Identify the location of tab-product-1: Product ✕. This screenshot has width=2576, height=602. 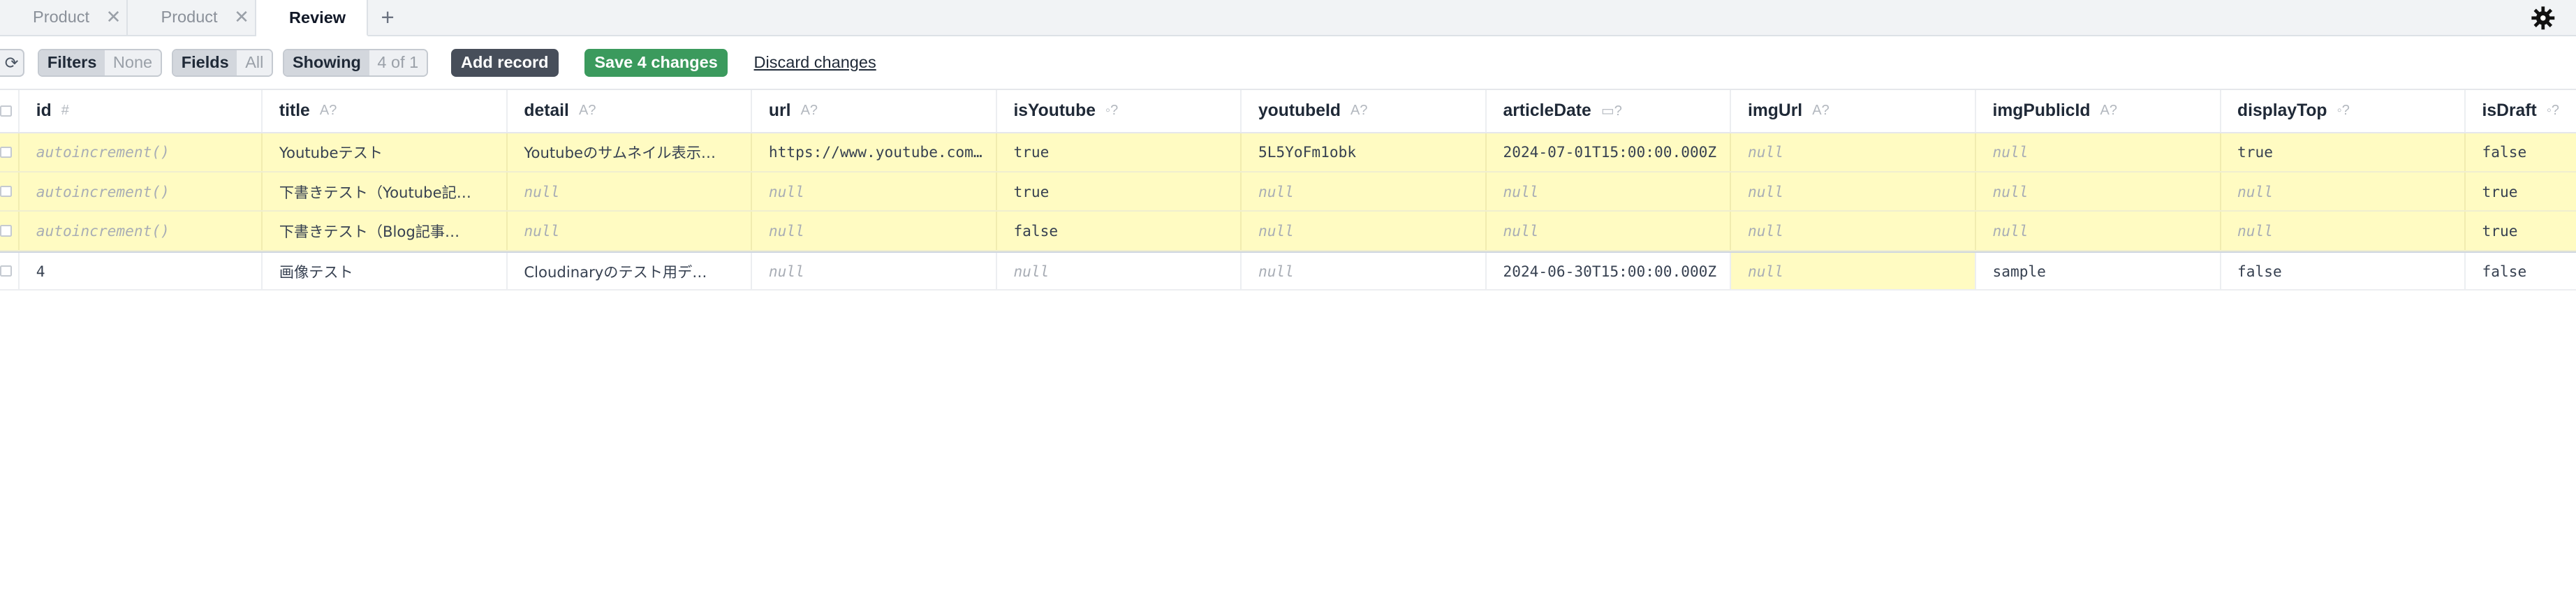
(64, 17).